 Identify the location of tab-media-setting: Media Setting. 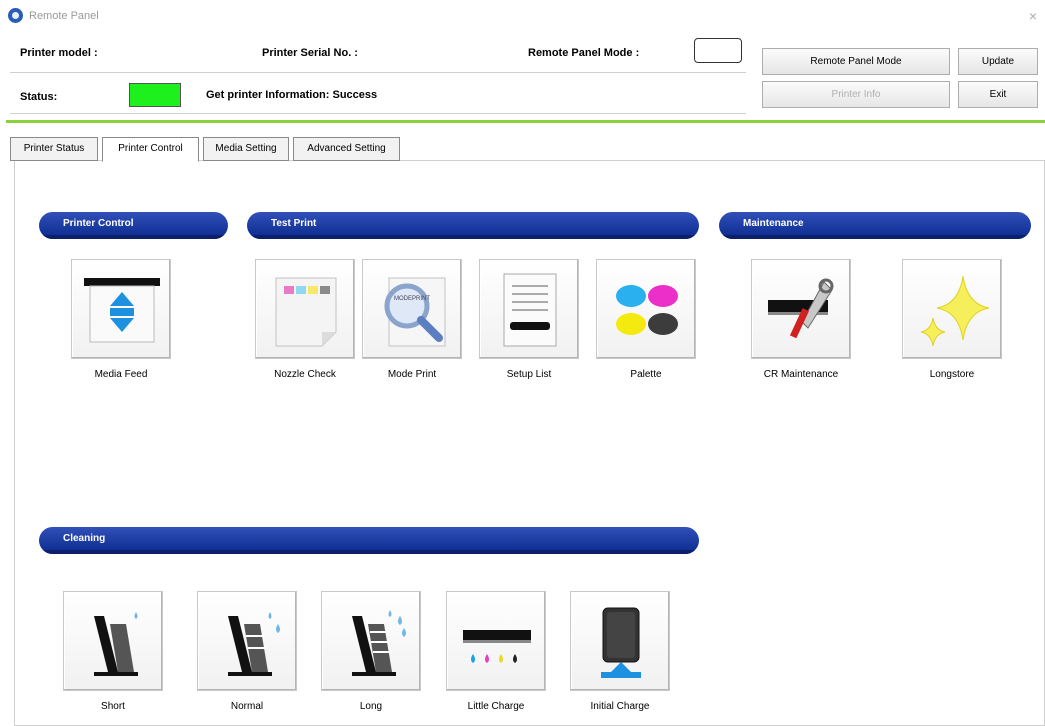
(246, 149).